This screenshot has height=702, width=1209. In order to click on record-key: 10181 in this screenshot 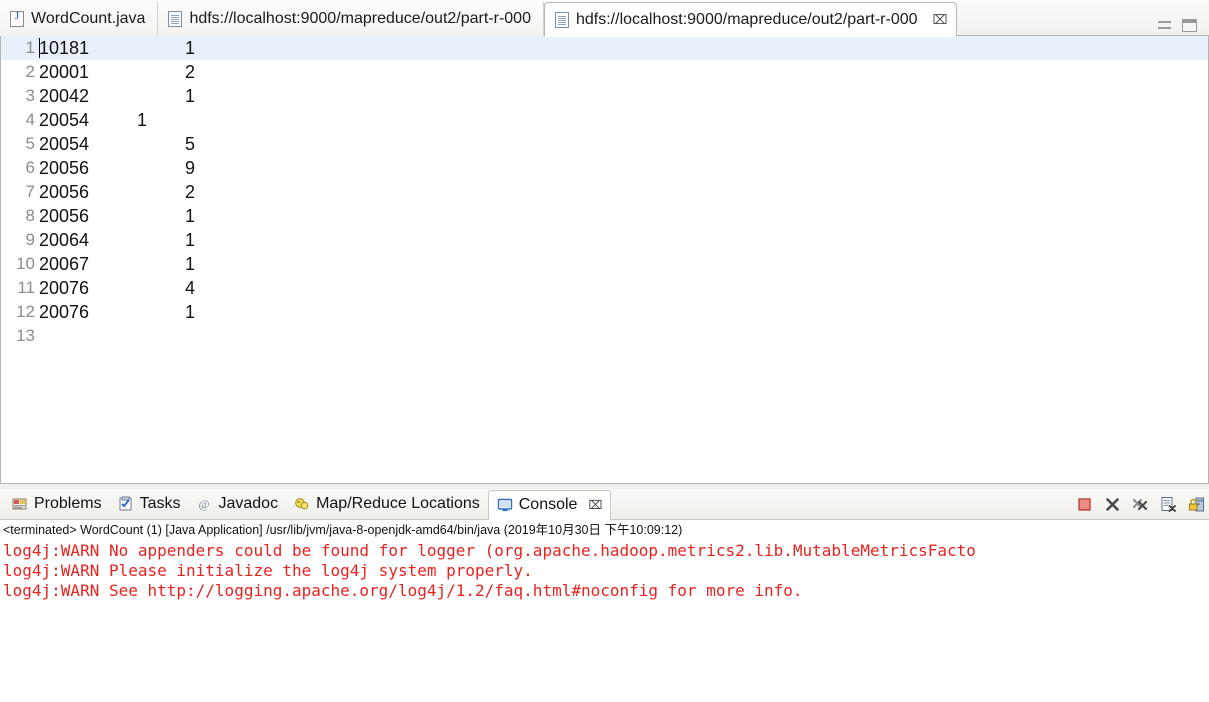, I will do `click(64, 48)`.